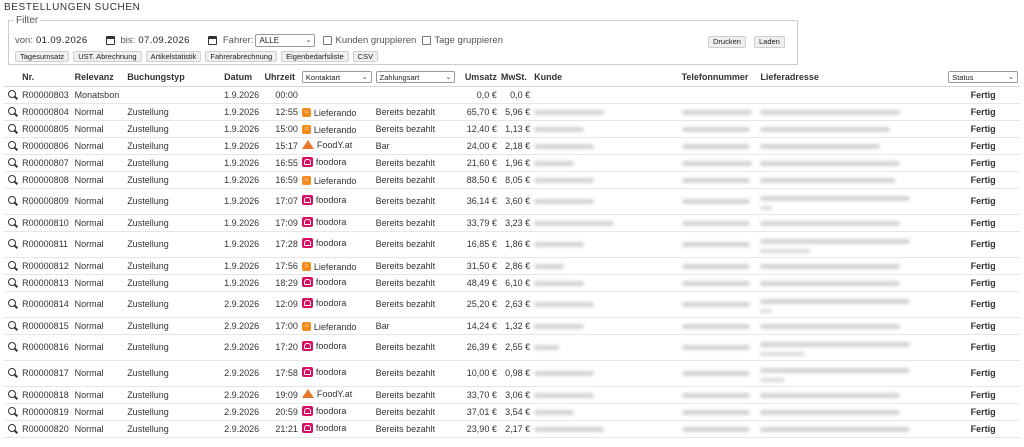  I want to click on col-telefon: Telefonnummer, so click(719, 78).